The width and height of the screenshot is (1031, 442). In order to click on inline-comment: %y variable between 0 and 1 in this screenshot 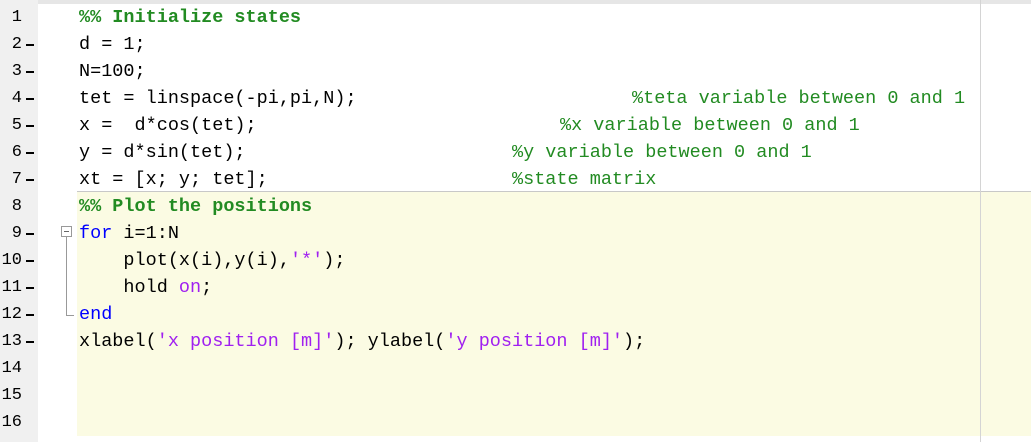, I will do `click(662, 152)`.